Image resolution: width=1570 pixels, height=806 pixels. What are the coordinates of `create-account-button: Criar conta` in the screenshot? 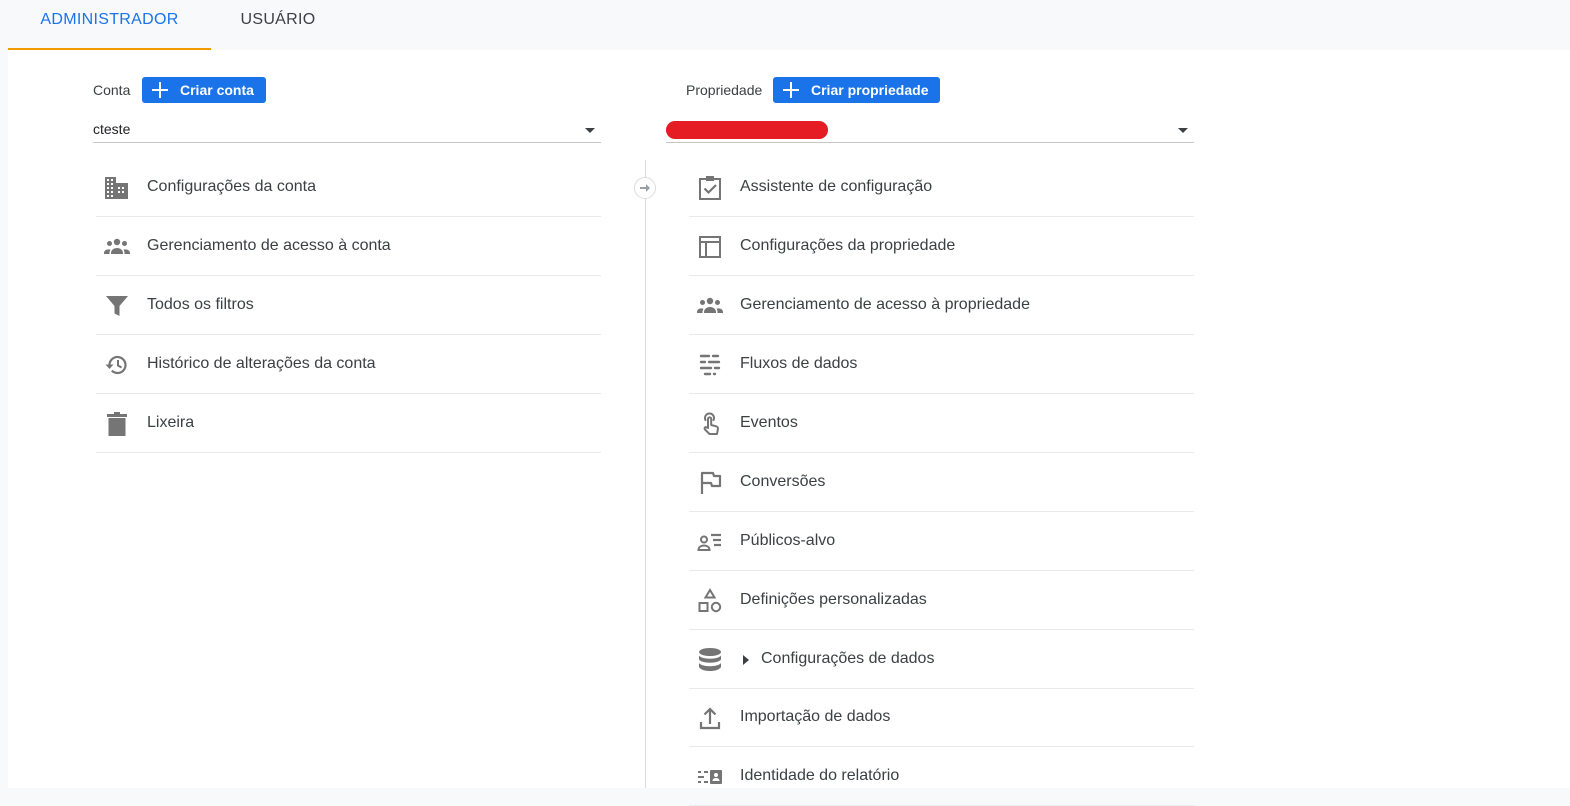 It's located at (204, 90).